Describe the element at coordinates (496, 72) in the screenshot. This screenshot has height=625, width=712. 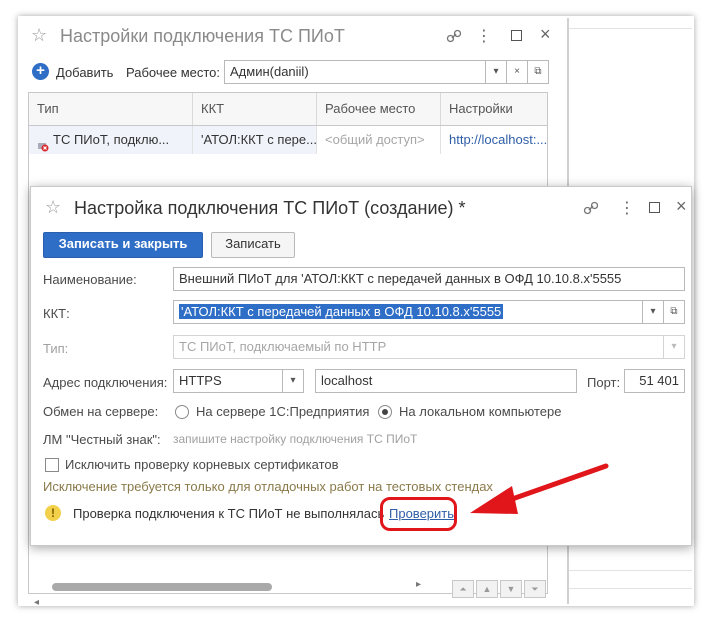
I see `workplace-dropdown-button: ▾` at that location.